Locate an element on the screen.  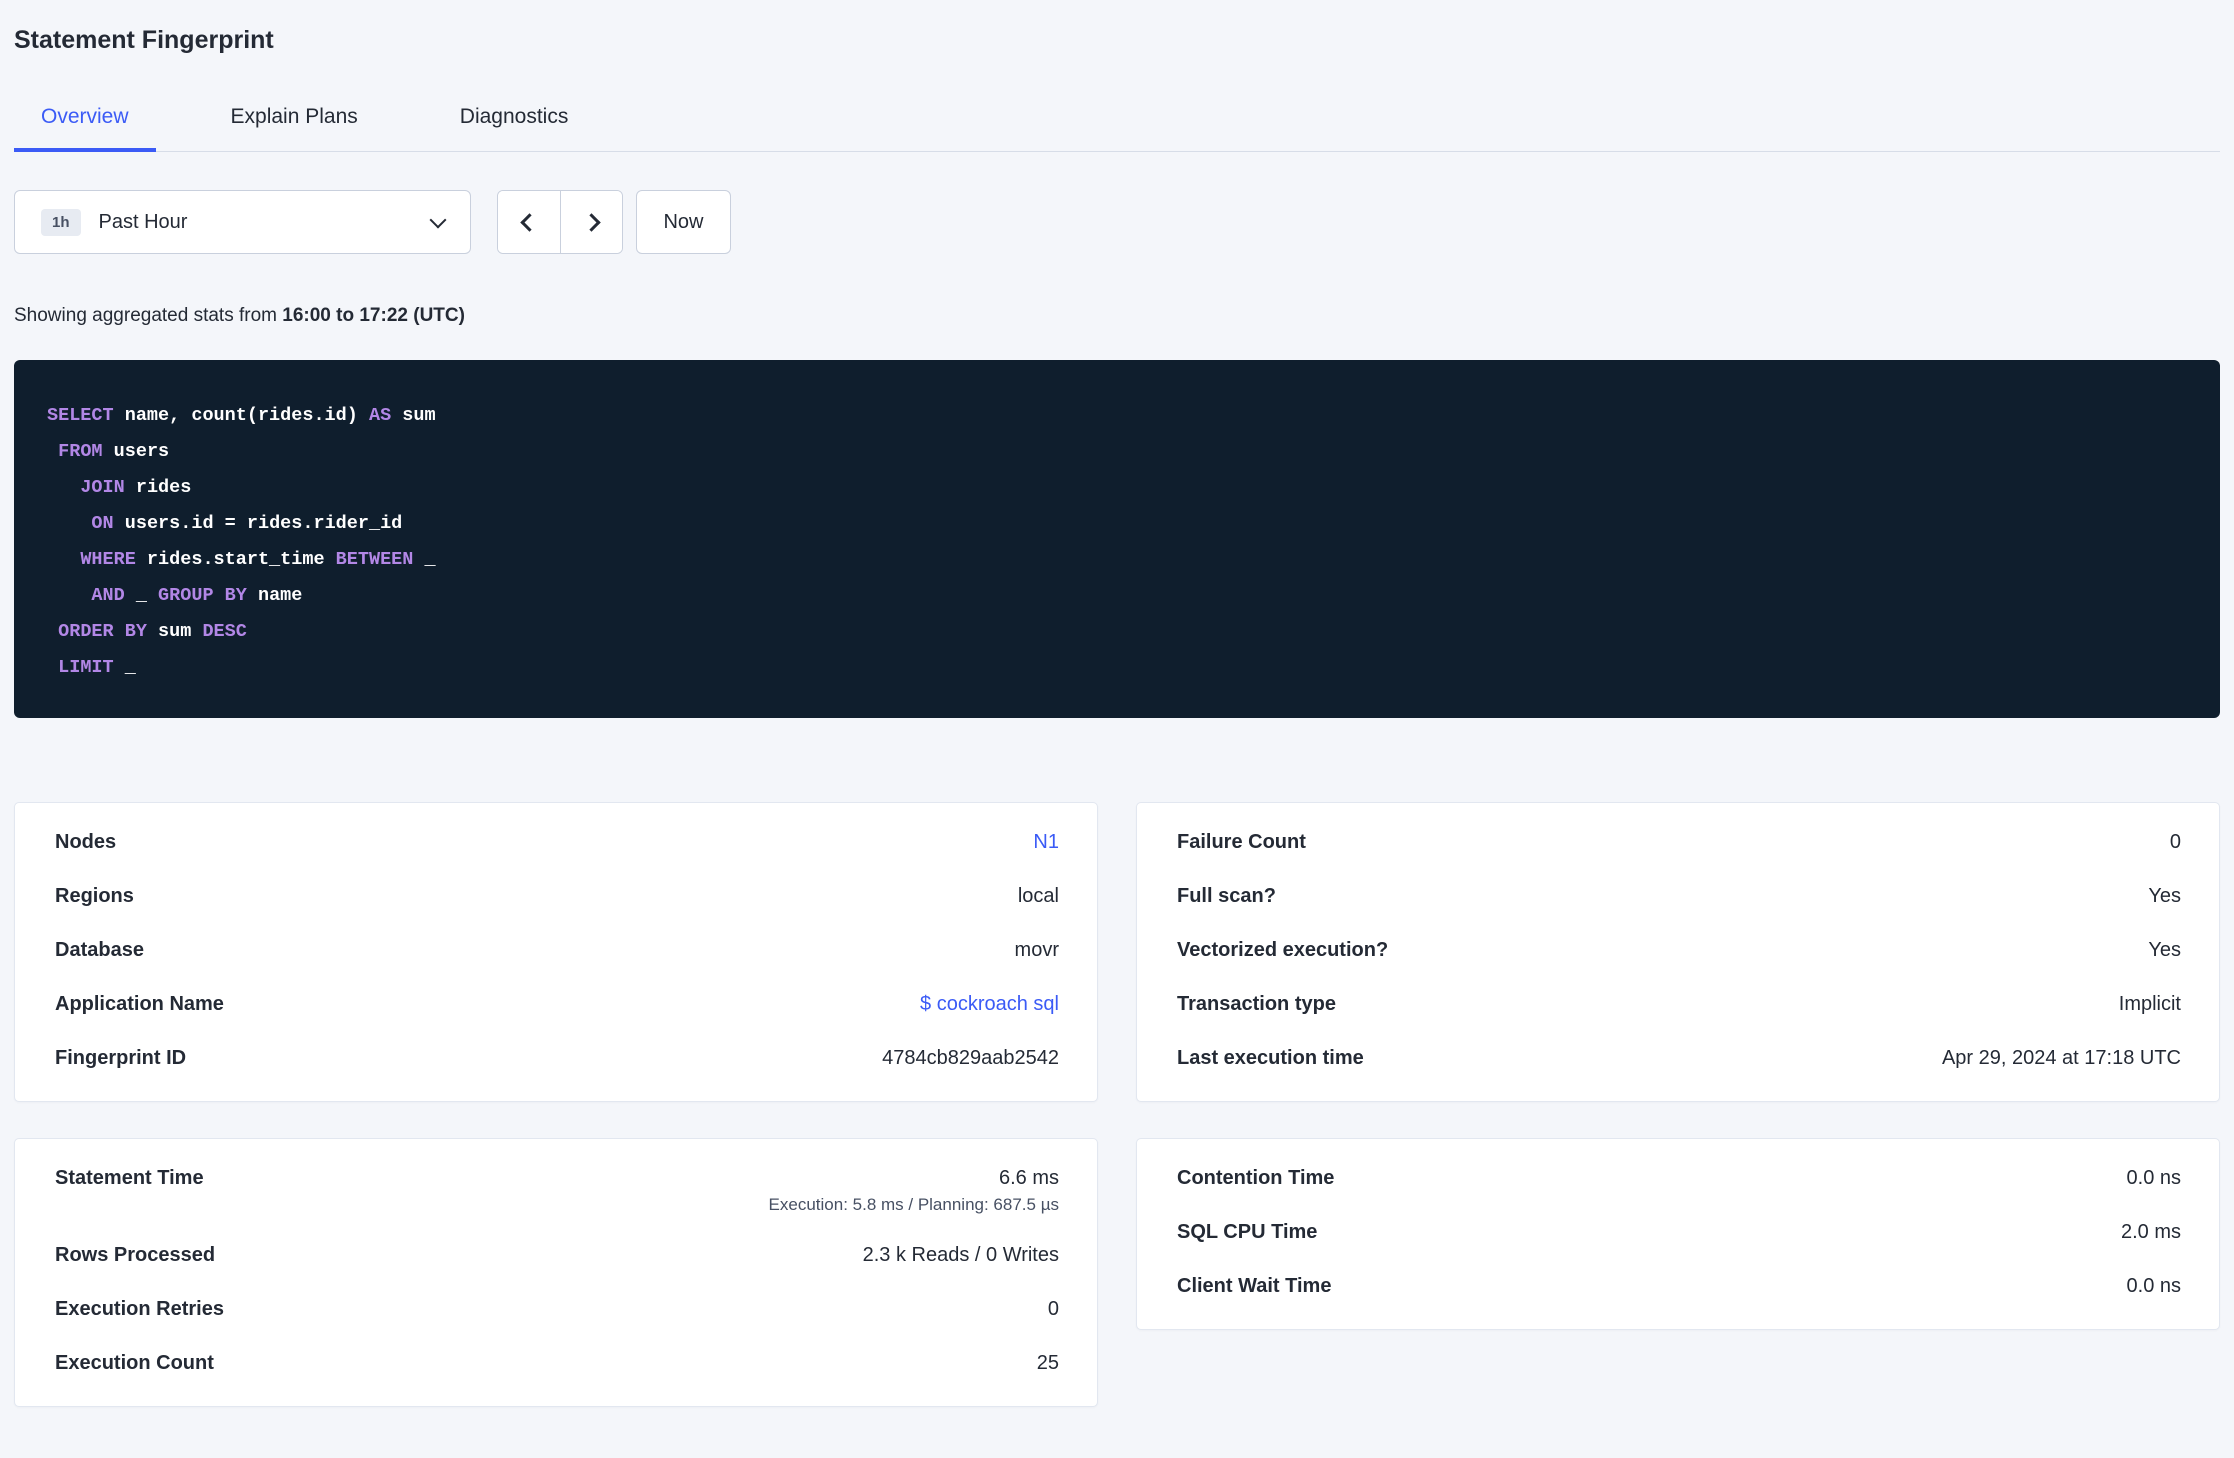
chevron-down-icon is located at coordinates (438, 219).